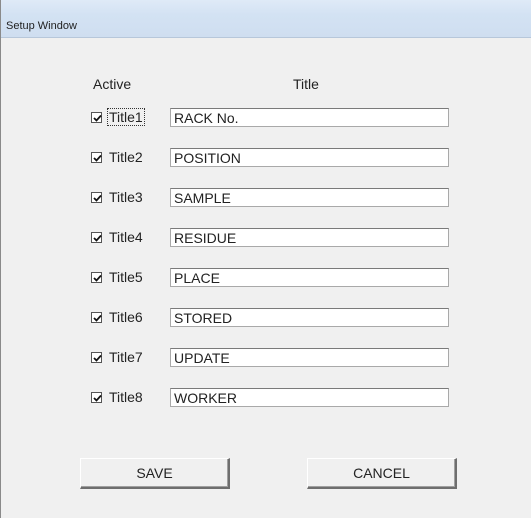  I want to click on window-titlebar: Setup Window, so click(266, 19).